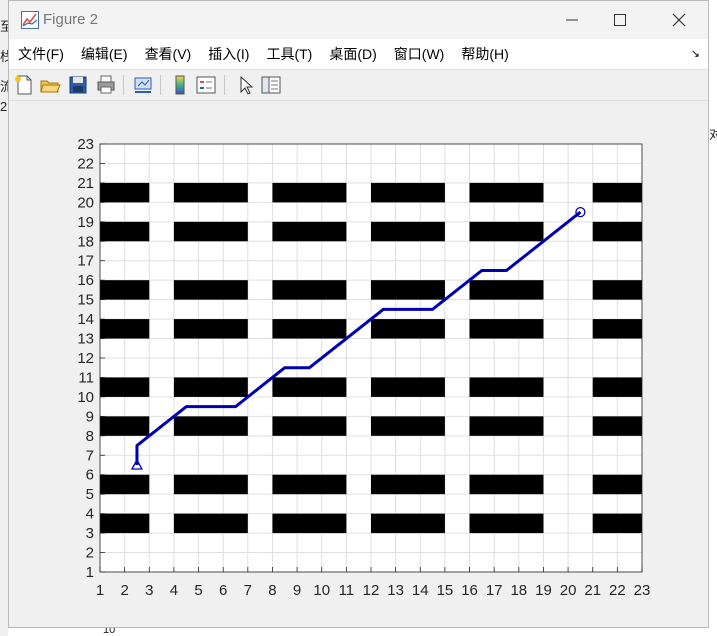  I want to click on x-tick-label: 23, so click(642, 590).